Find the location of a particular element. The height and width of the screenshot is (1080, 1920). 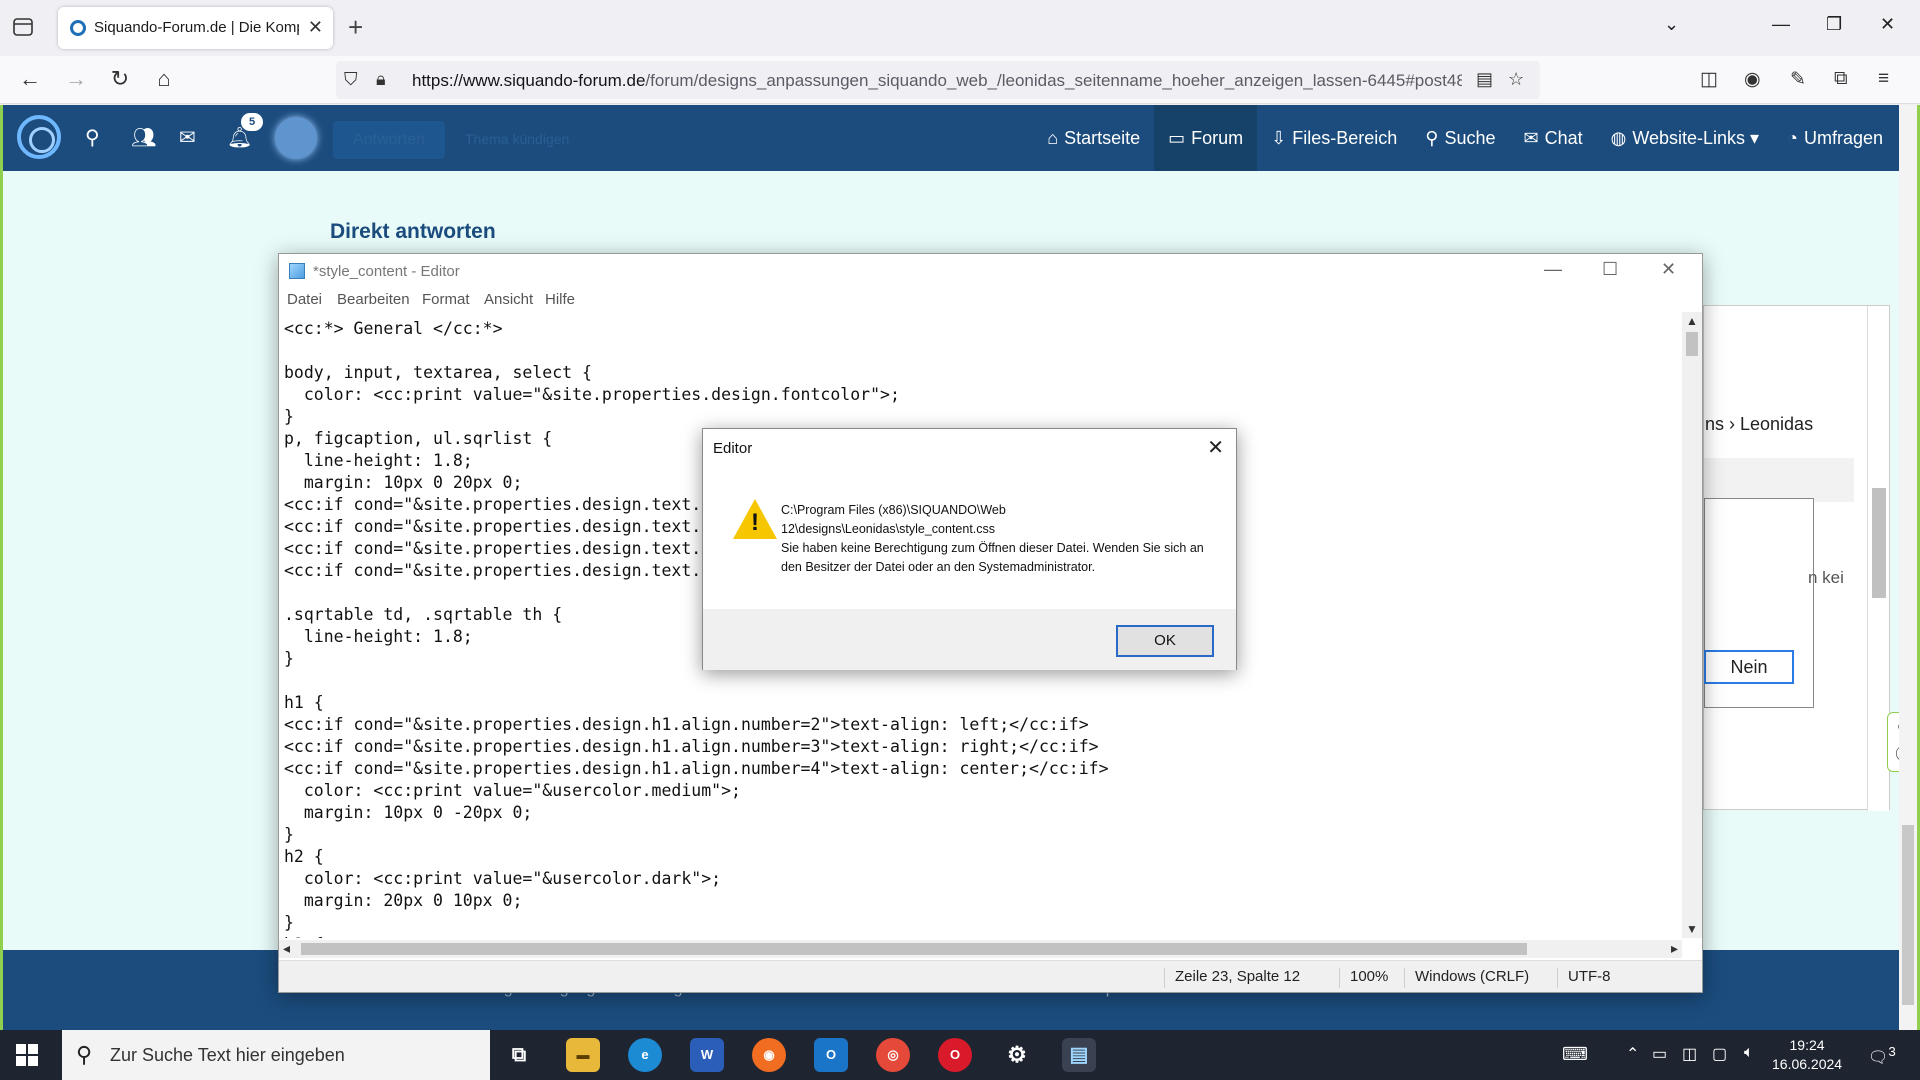

bookmark-star-icon: ☆ is located at coordinates (1516, 79).